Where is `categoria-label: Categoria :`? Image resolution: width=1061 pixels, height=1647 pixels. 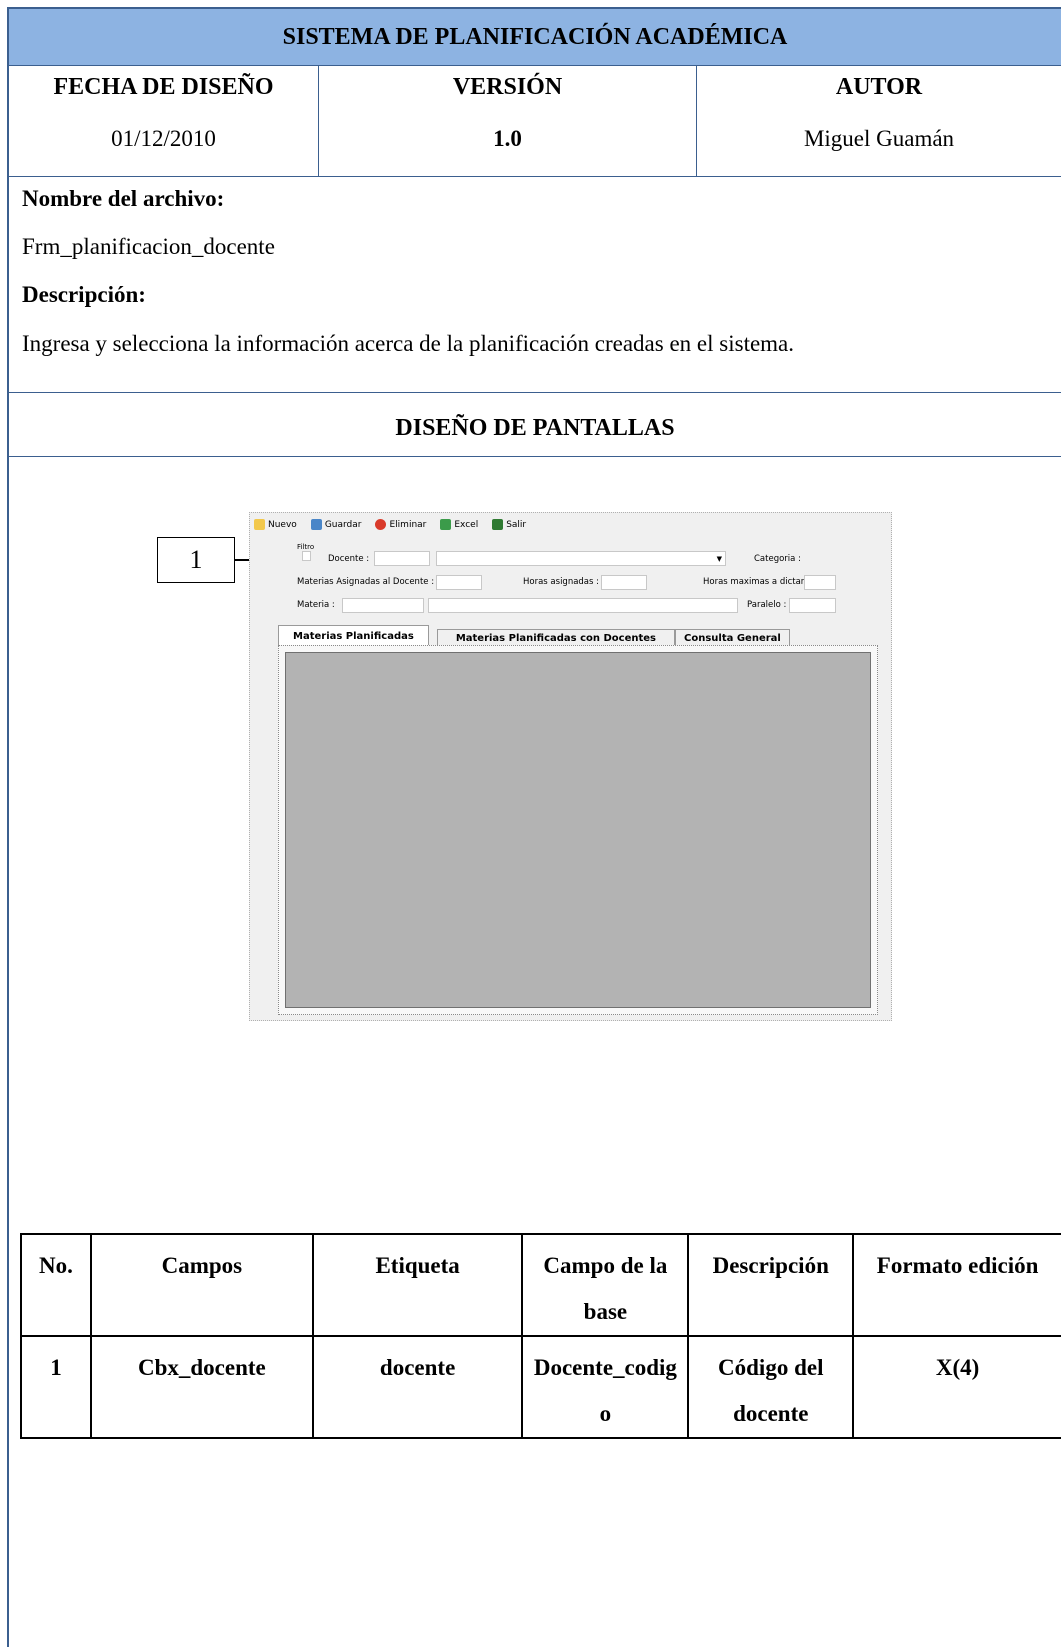
categoria-label: Categoria : is located at coordinates (777, 559).